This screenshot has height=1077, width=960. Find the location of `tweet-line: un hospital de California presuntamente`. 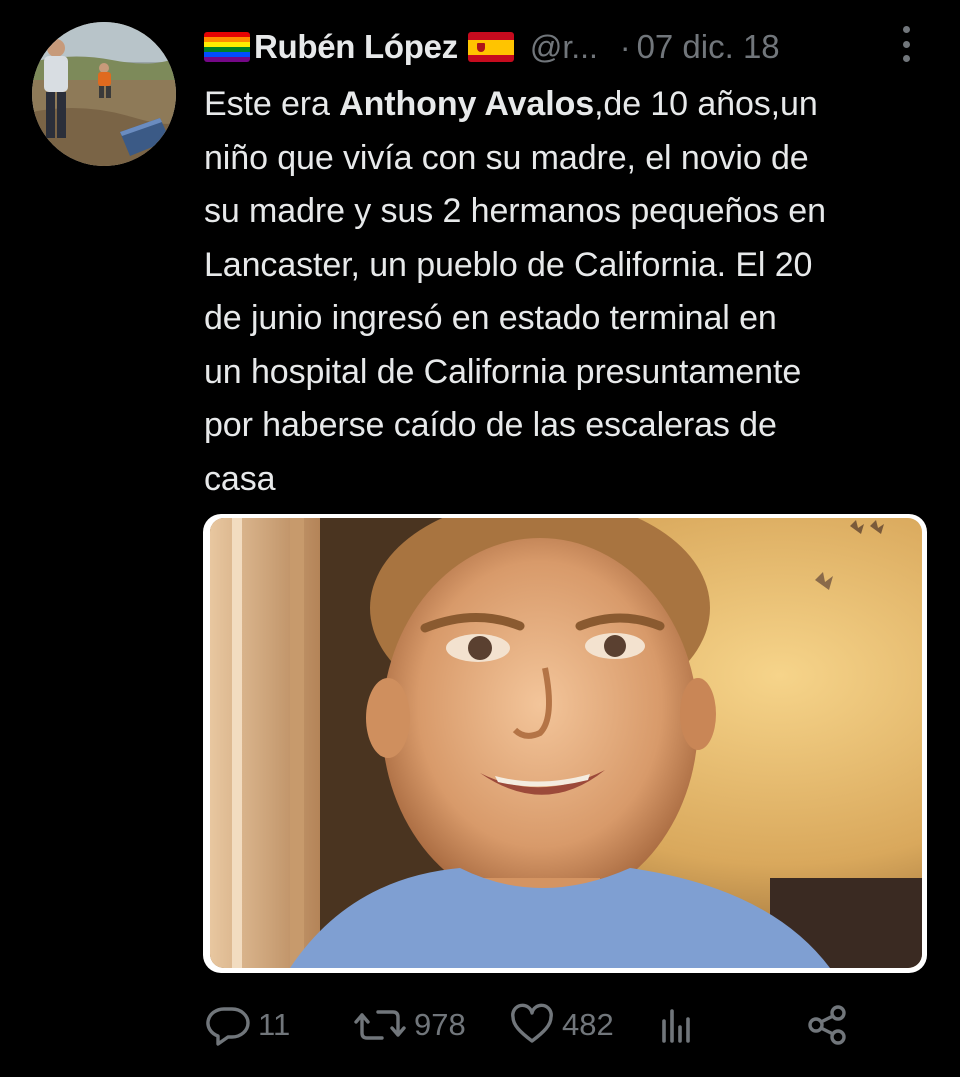

tweet-line: un hospital de California presuntamente is located at coordinates (503, 371).